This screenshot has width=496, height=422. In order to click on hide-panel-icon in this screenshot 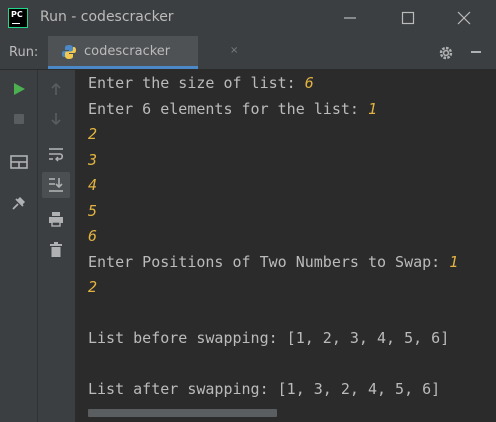, I will do `click(476, 52)`.